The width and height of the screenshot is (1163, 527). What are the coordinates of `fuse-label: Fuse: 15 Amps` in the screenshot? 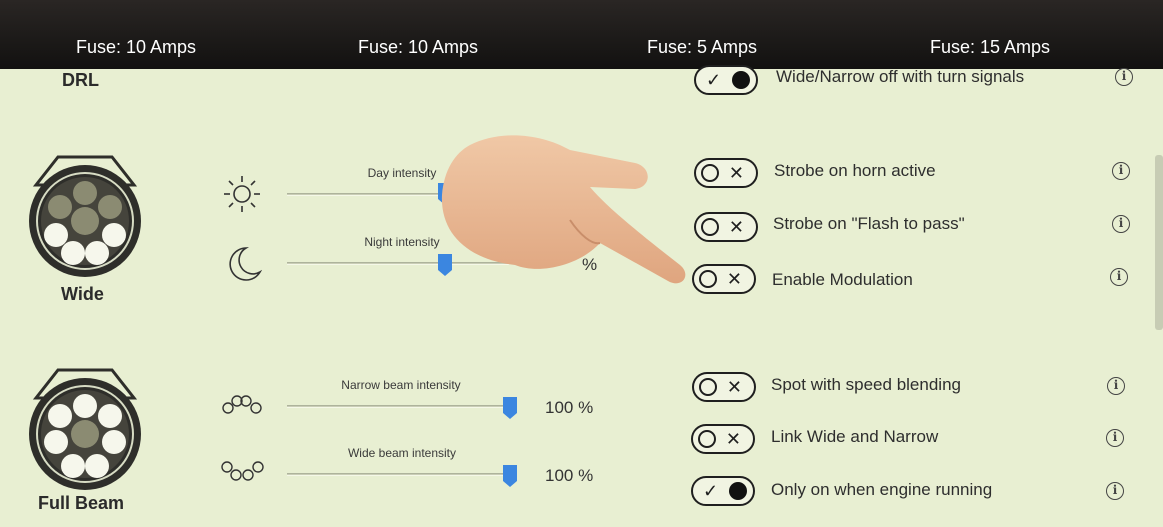 It's located at (990, 47).